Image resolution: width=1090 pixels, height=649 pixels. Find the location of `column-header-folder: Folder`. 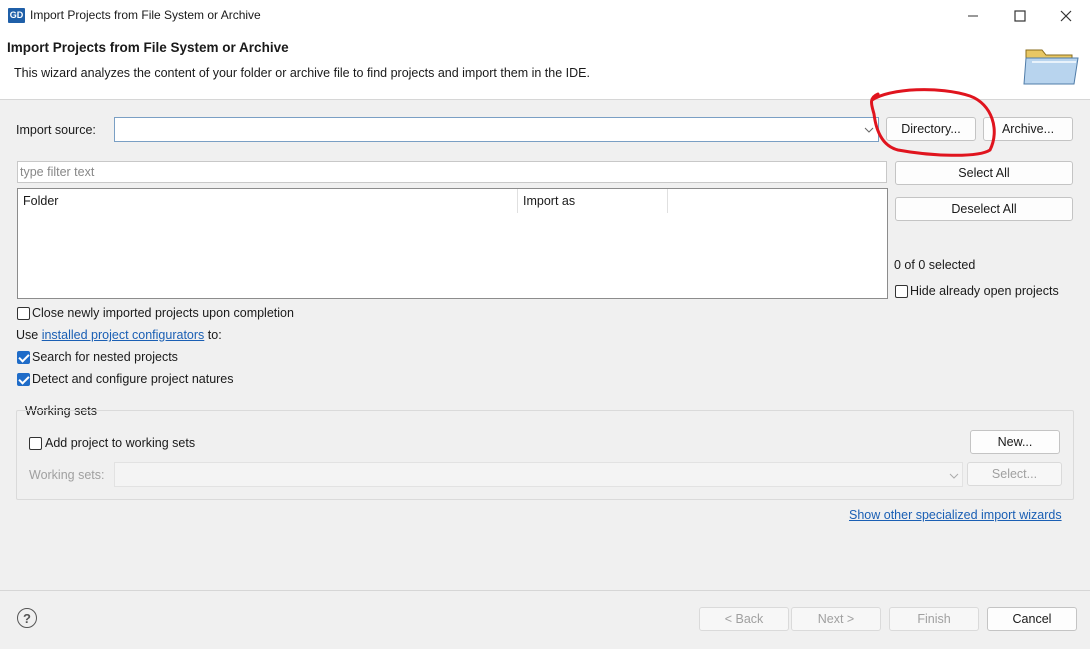

column-header-folder: Folder is located at coordinates (268, 201).